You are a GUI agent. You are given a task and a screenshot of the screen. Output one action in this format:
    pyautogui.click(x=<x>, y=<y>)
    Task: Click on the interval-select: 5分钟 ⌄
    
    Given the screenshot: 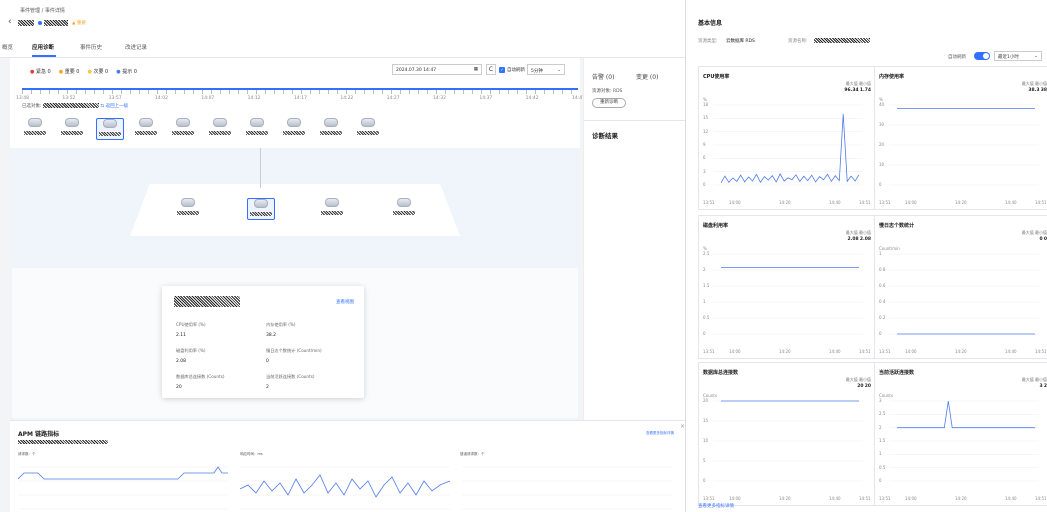 What is the action you would take?
    pyautogui.click(x=546, y=69)
    